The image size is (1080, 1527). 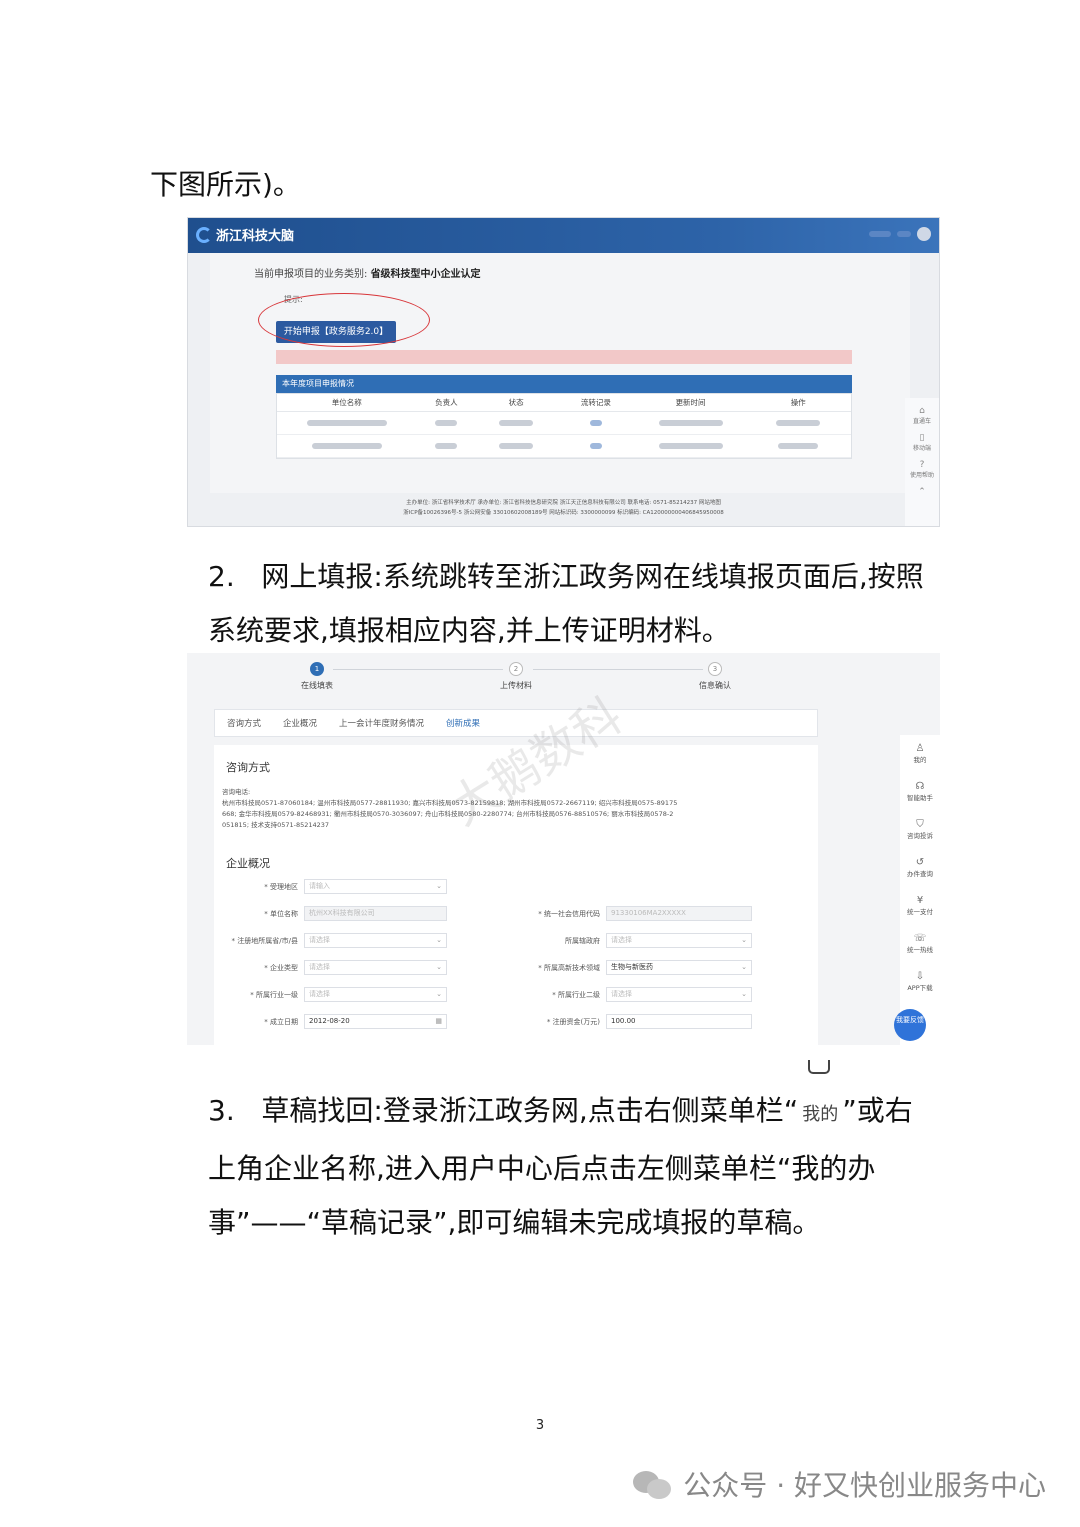 What do you see at coordinates (244, 723) in the screenshot?
I see `tab-consult: 咨询方式` at bounding box center [244, 723].